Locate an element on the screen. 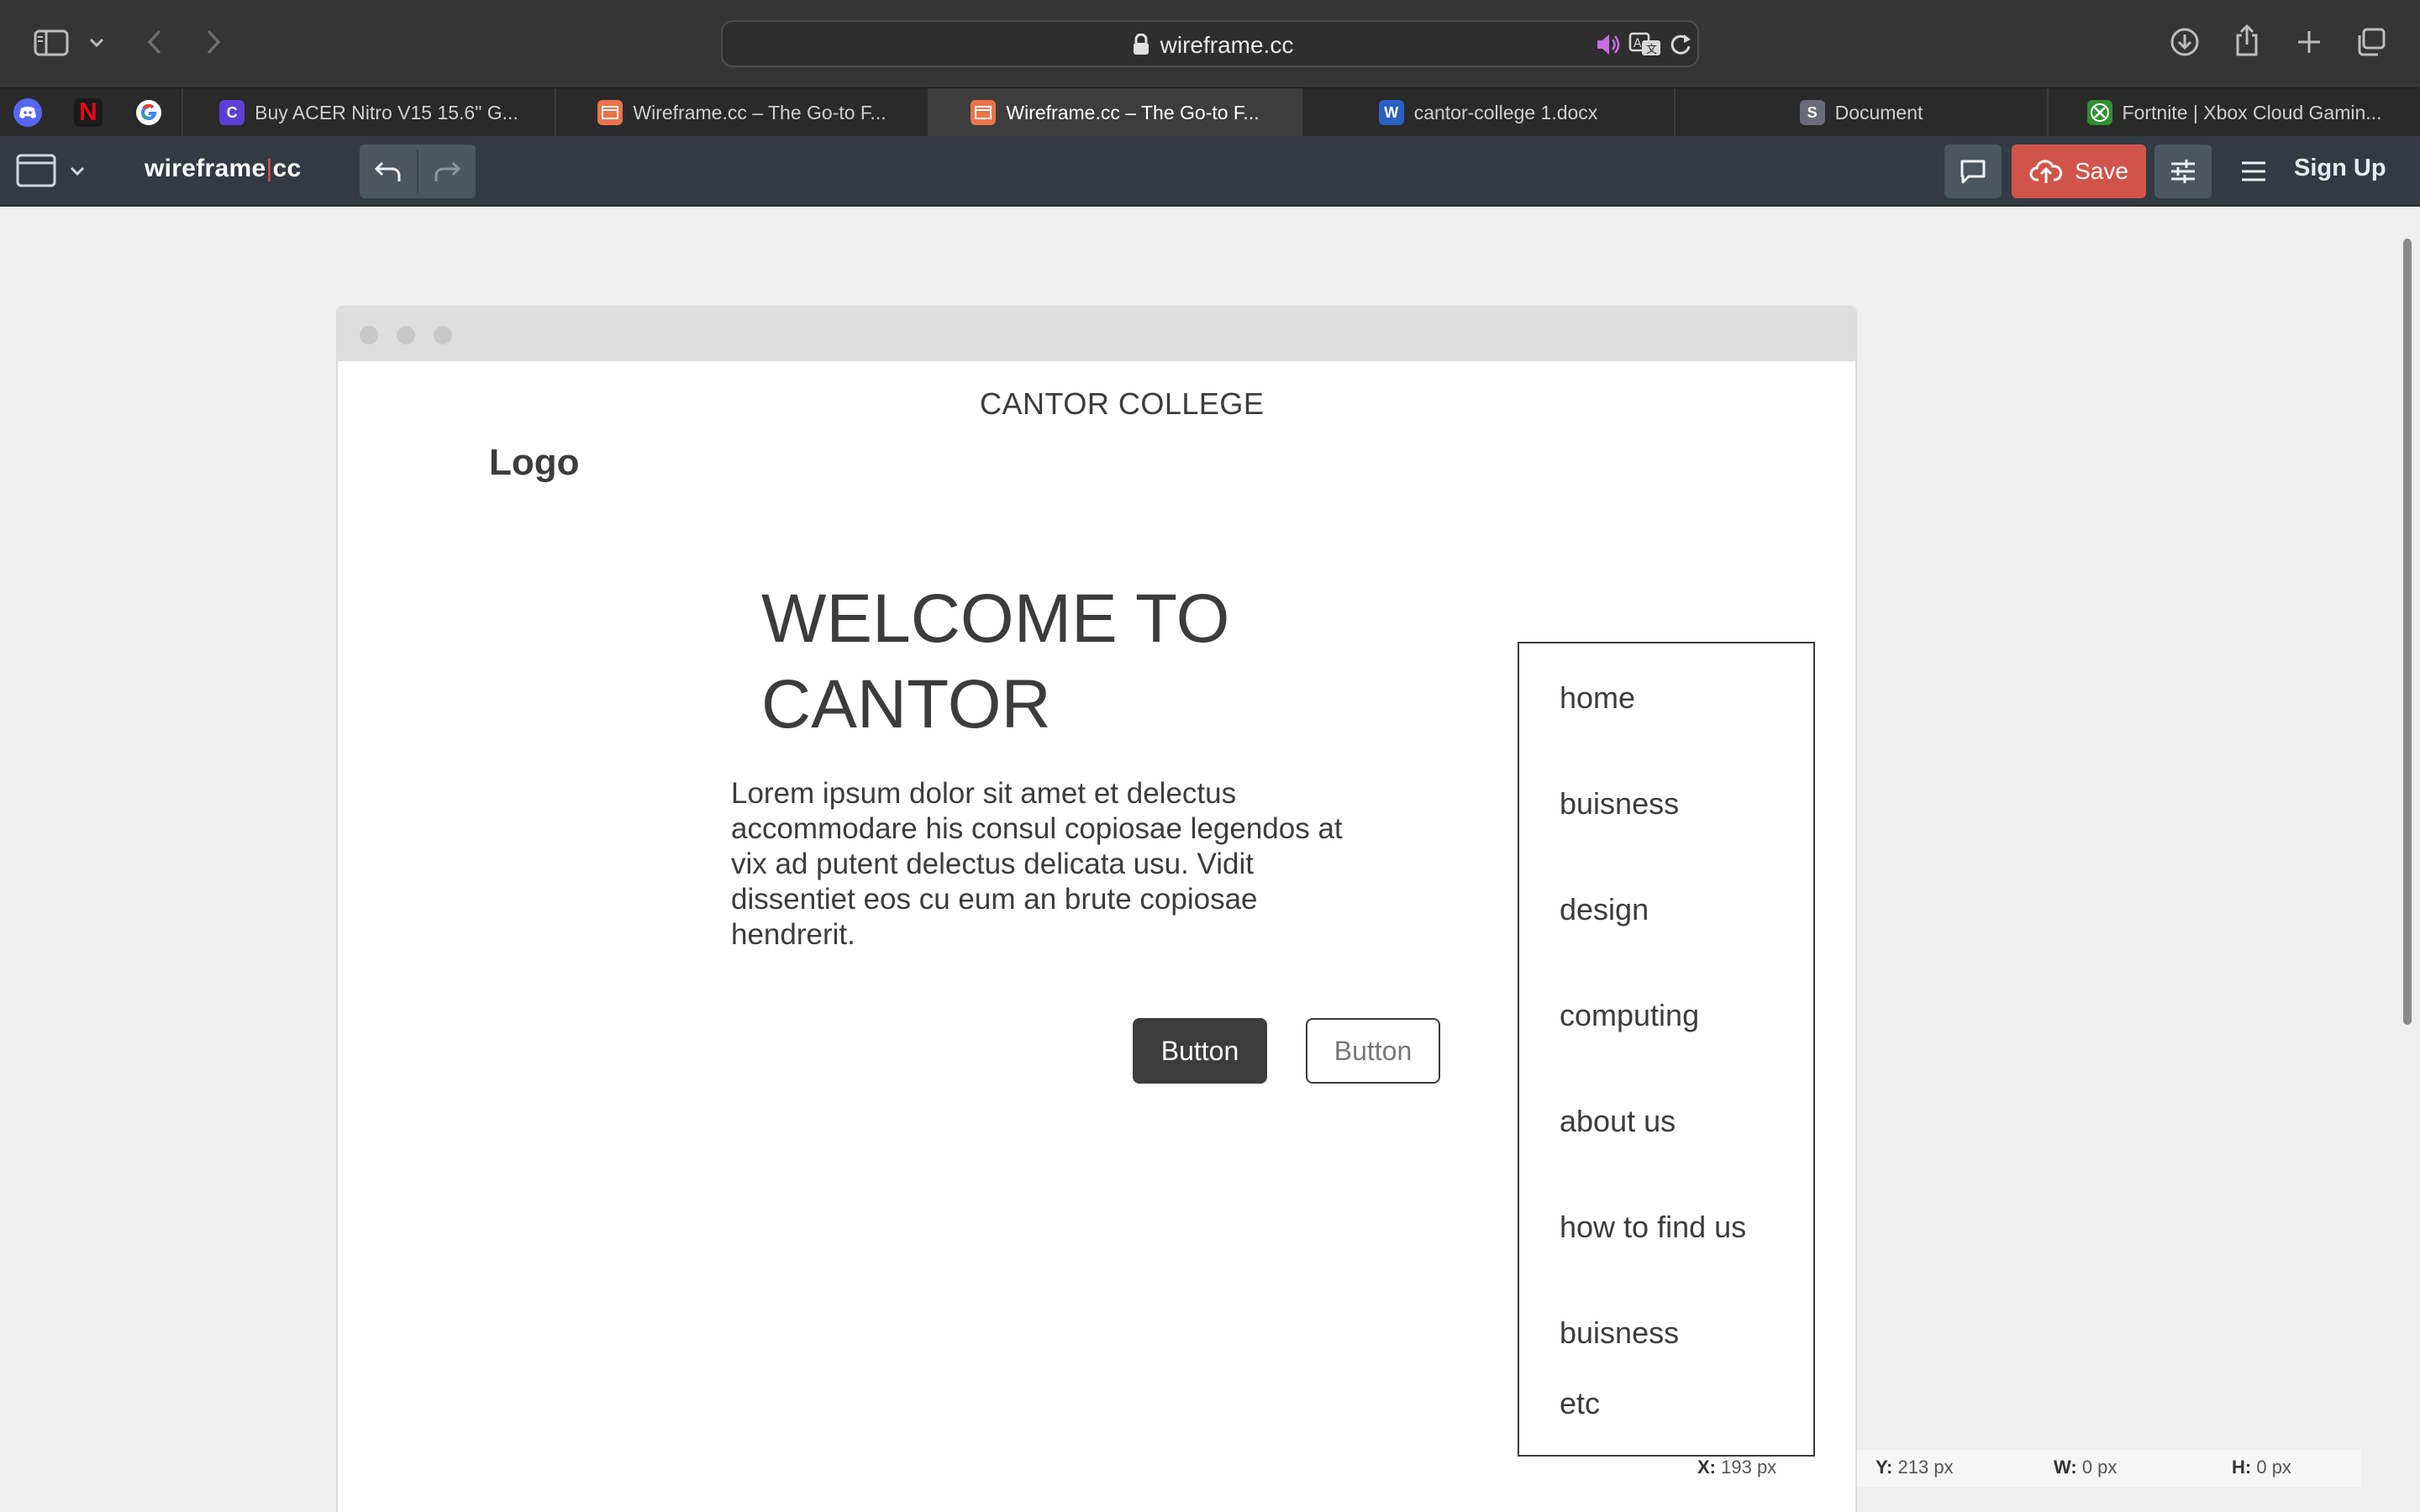 The height and width of the screenshot is (1512, 2420). xbox-favicon is located at coordinates (2099, 112).